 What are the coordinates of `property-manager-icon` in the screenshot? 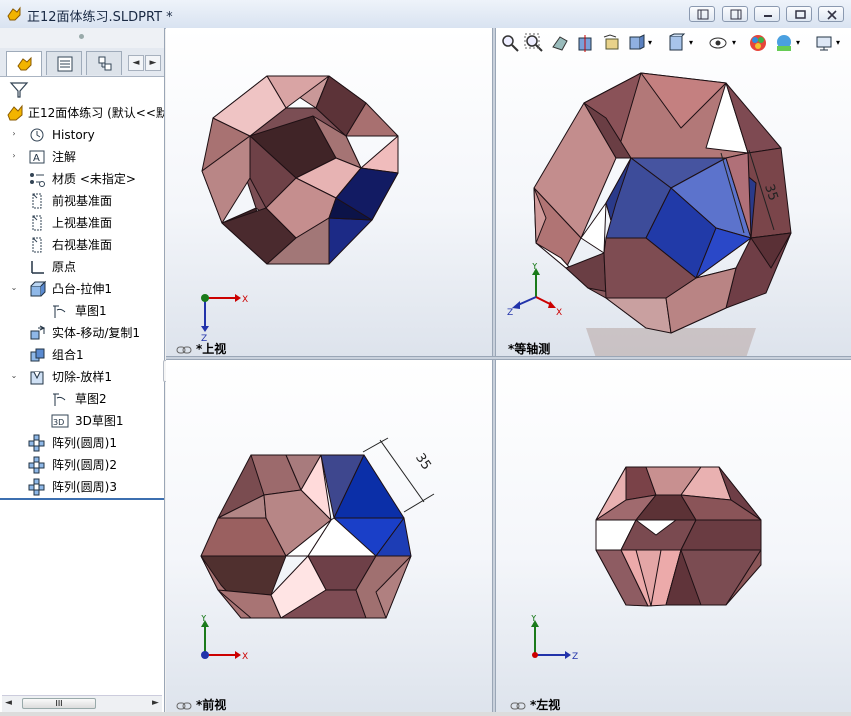 It's located at (65, 64).